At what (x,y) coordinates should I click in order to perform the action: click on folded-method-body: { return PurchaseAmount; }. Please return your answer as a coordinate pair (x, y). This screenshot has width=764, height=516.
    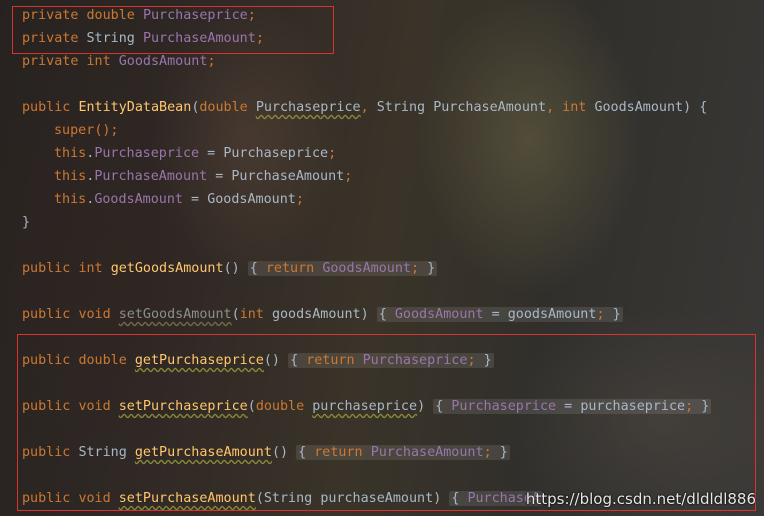
    Looking at the image, I should click on (403, 452).